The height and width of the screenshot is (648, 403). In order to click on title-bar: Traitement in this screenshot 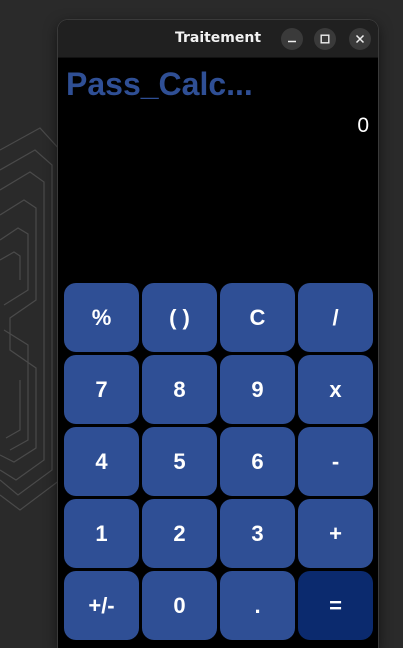, I will do `click(218, 39)`.